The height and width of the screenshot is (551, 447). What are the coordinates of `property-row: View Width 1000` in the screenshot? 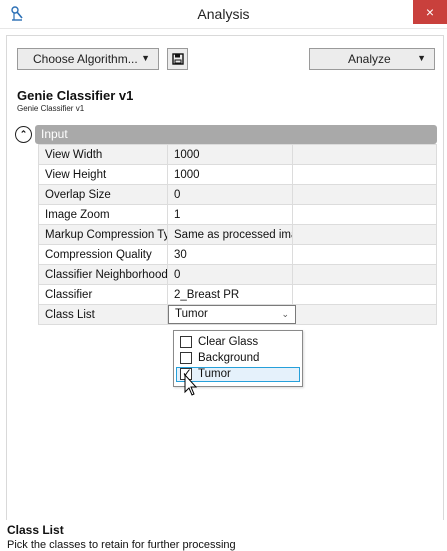 It's located at (237, 154).